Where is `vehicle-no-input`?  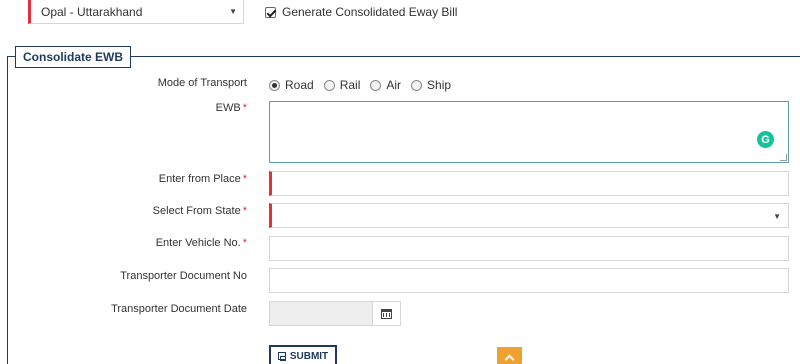
vehicle-no-input is located at coordinates (529, 248).